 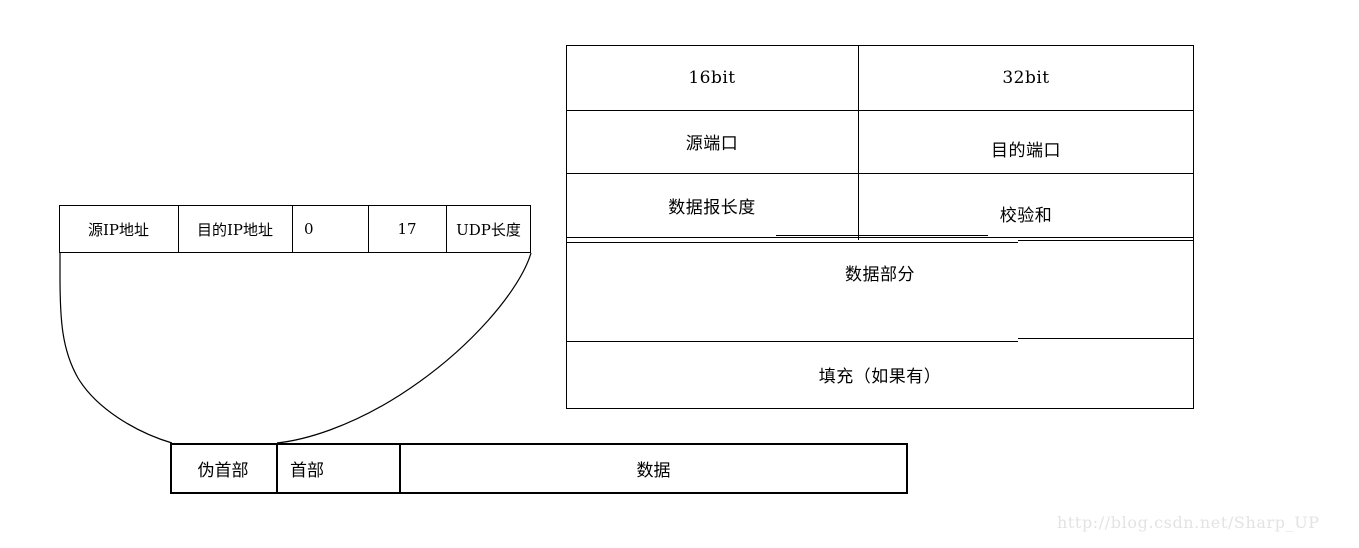 I want to click on field-source-port: 源端口, so click(x=712, y=144).